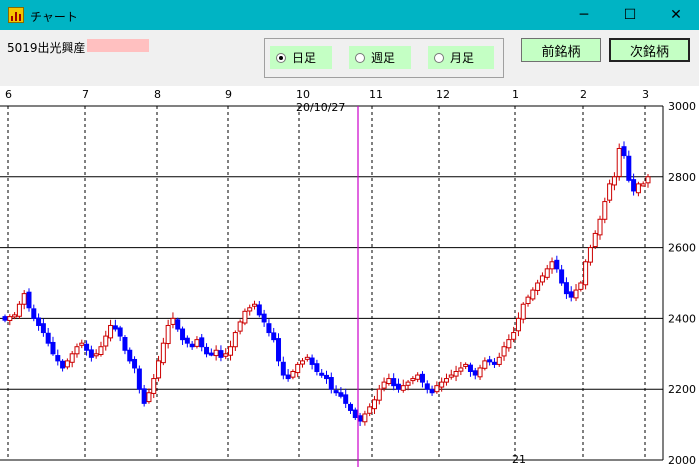 The height and width of the screenshot is (471, 699). Describe the element at coordinates (228, 94) in the screenshot. I see `x-tick-label: 9` at that location.